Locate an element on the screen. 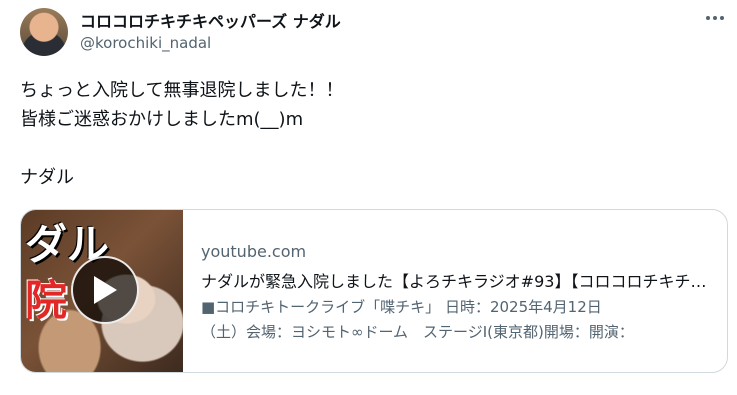 The width and height of the screenshot is (737, 395). author-display-name: コロコロチキチキペッパーズ ナダル is located at coordinates (210, 20).